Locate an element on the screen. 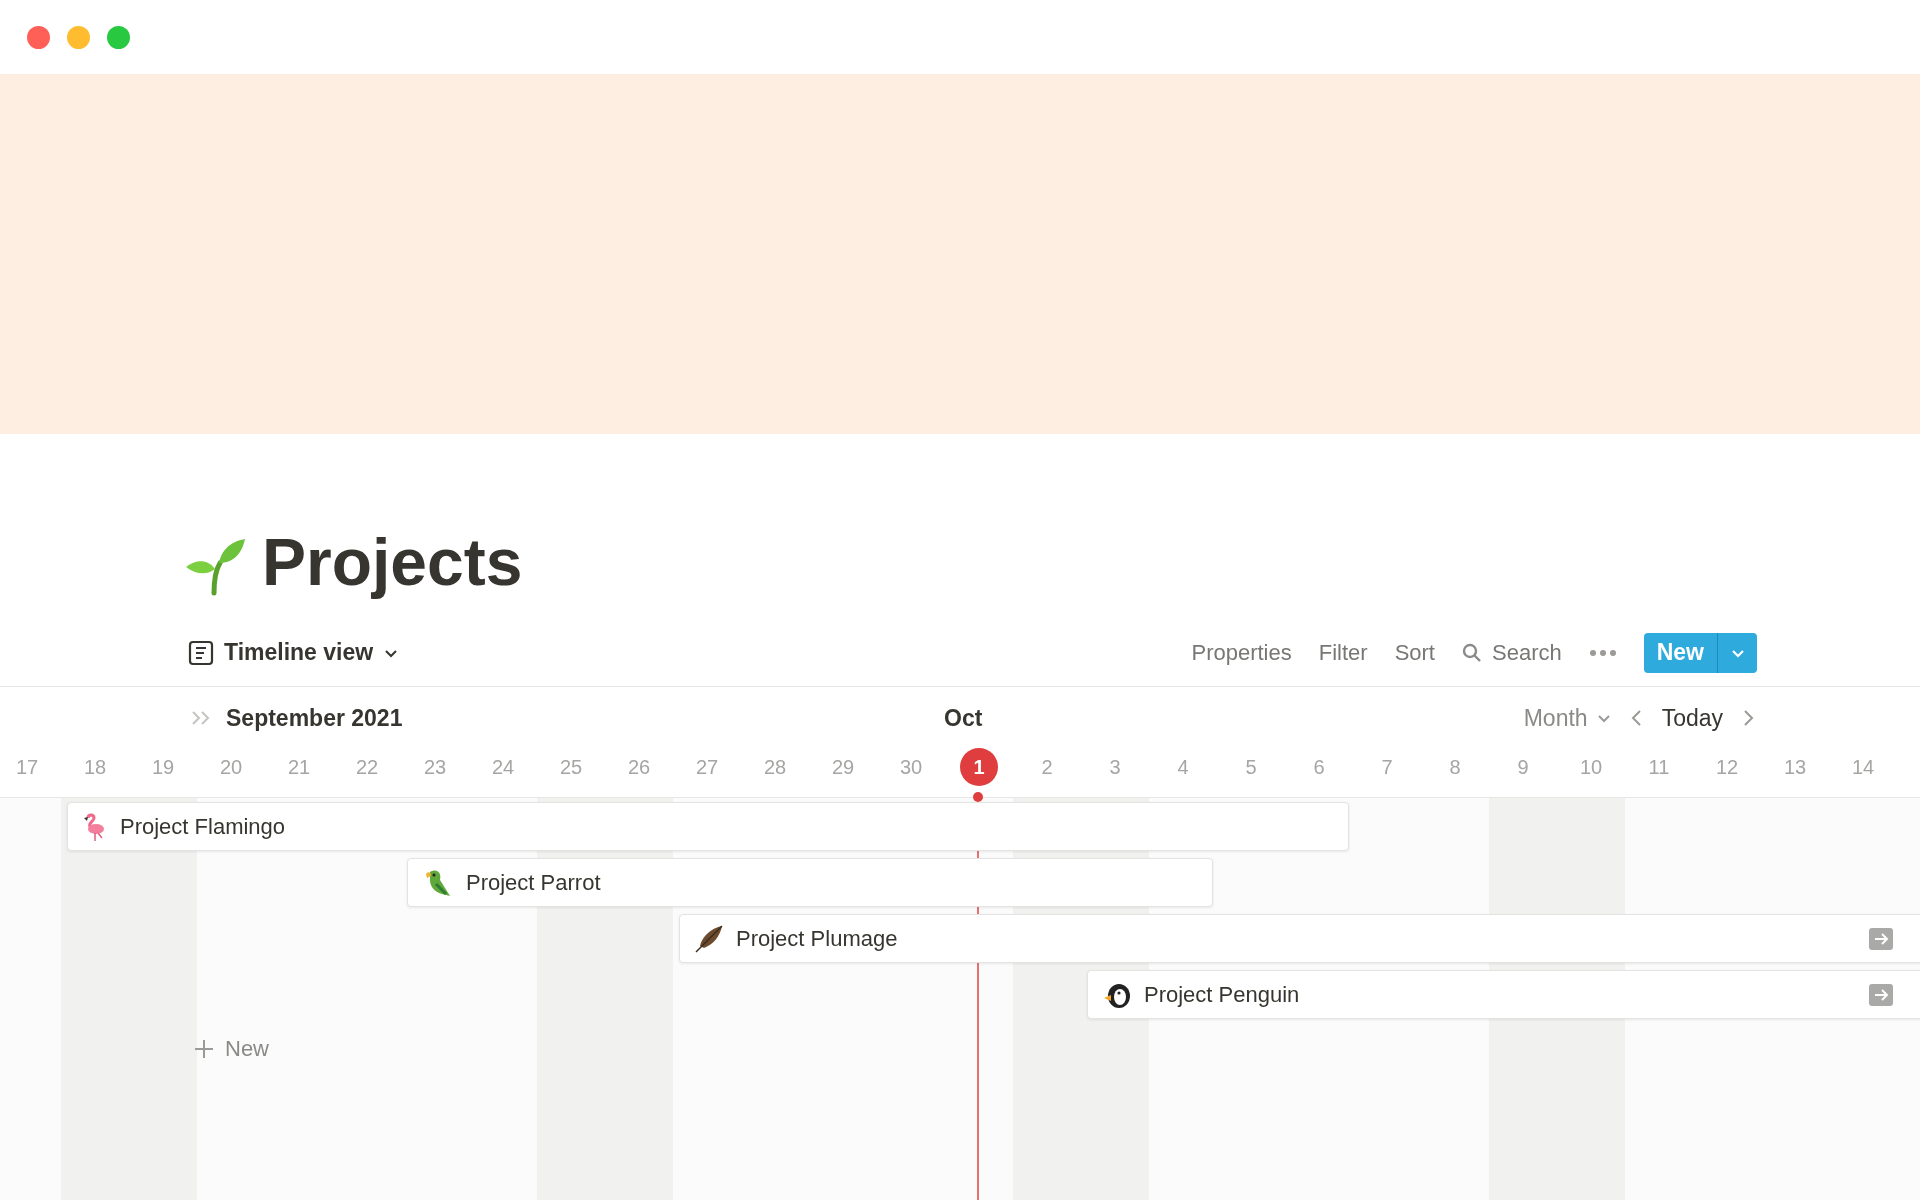  timeline-view-icon is located at coordinates (201, 652).